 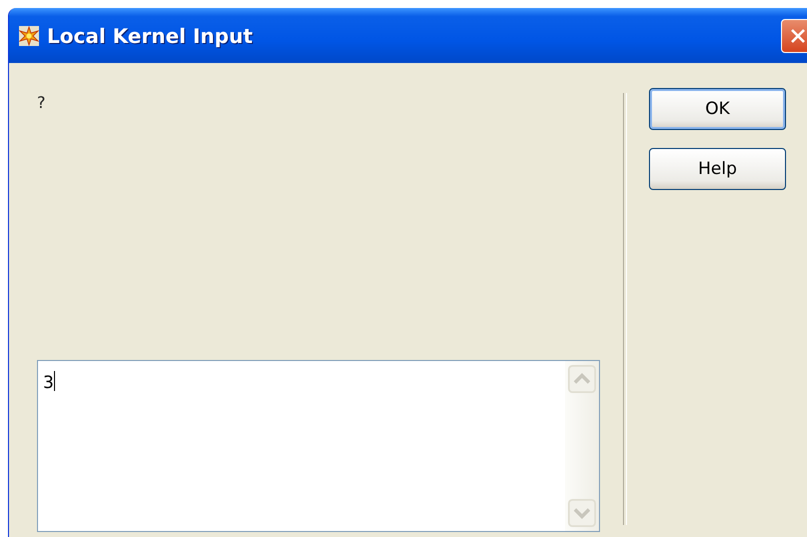 What do you see at coordinates (582, 379) in the screenshot?
I see `scroll-up-icon` at bounding box center [582, 379].